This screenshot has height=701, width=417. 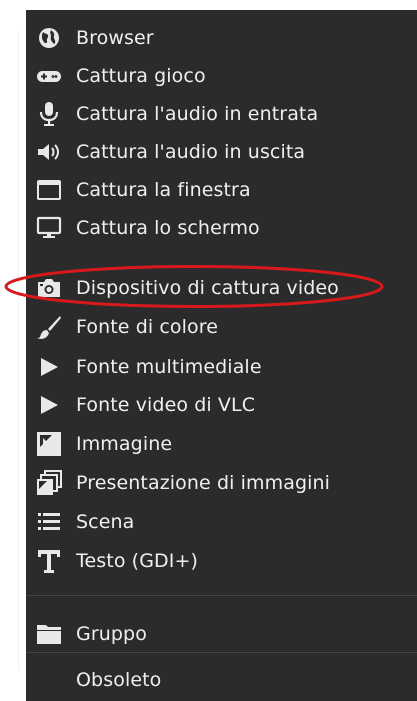 I want to click on gamepad-icon, so click(x=49, y=76).